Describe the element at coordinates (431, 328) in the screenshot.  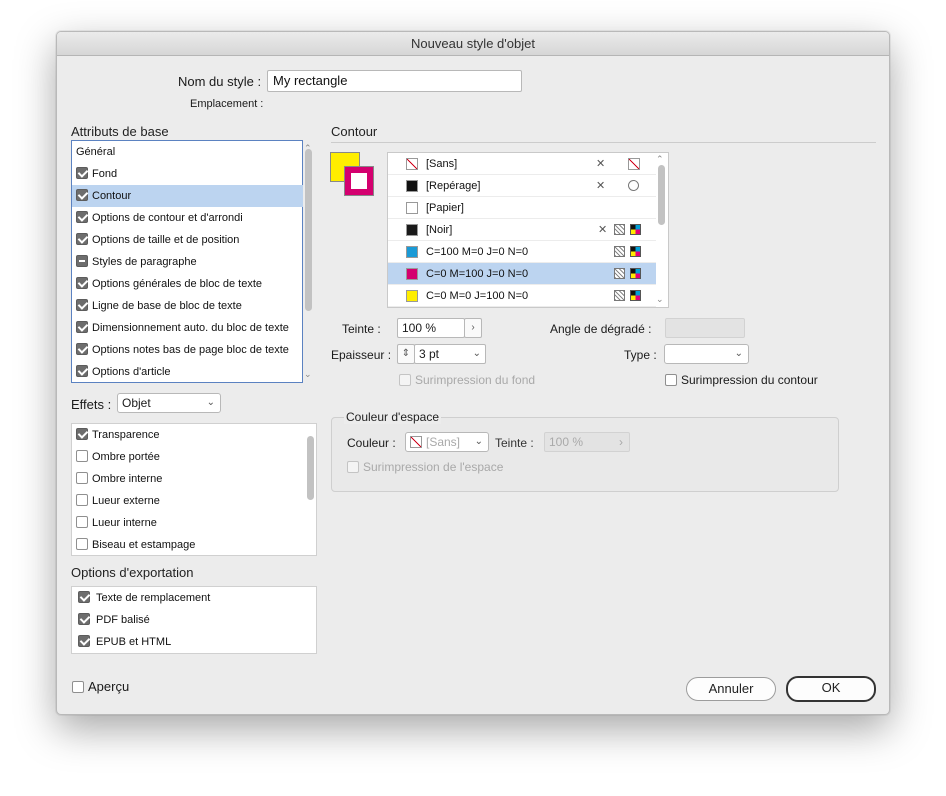
I see `tint-input: 100 %` at that location.